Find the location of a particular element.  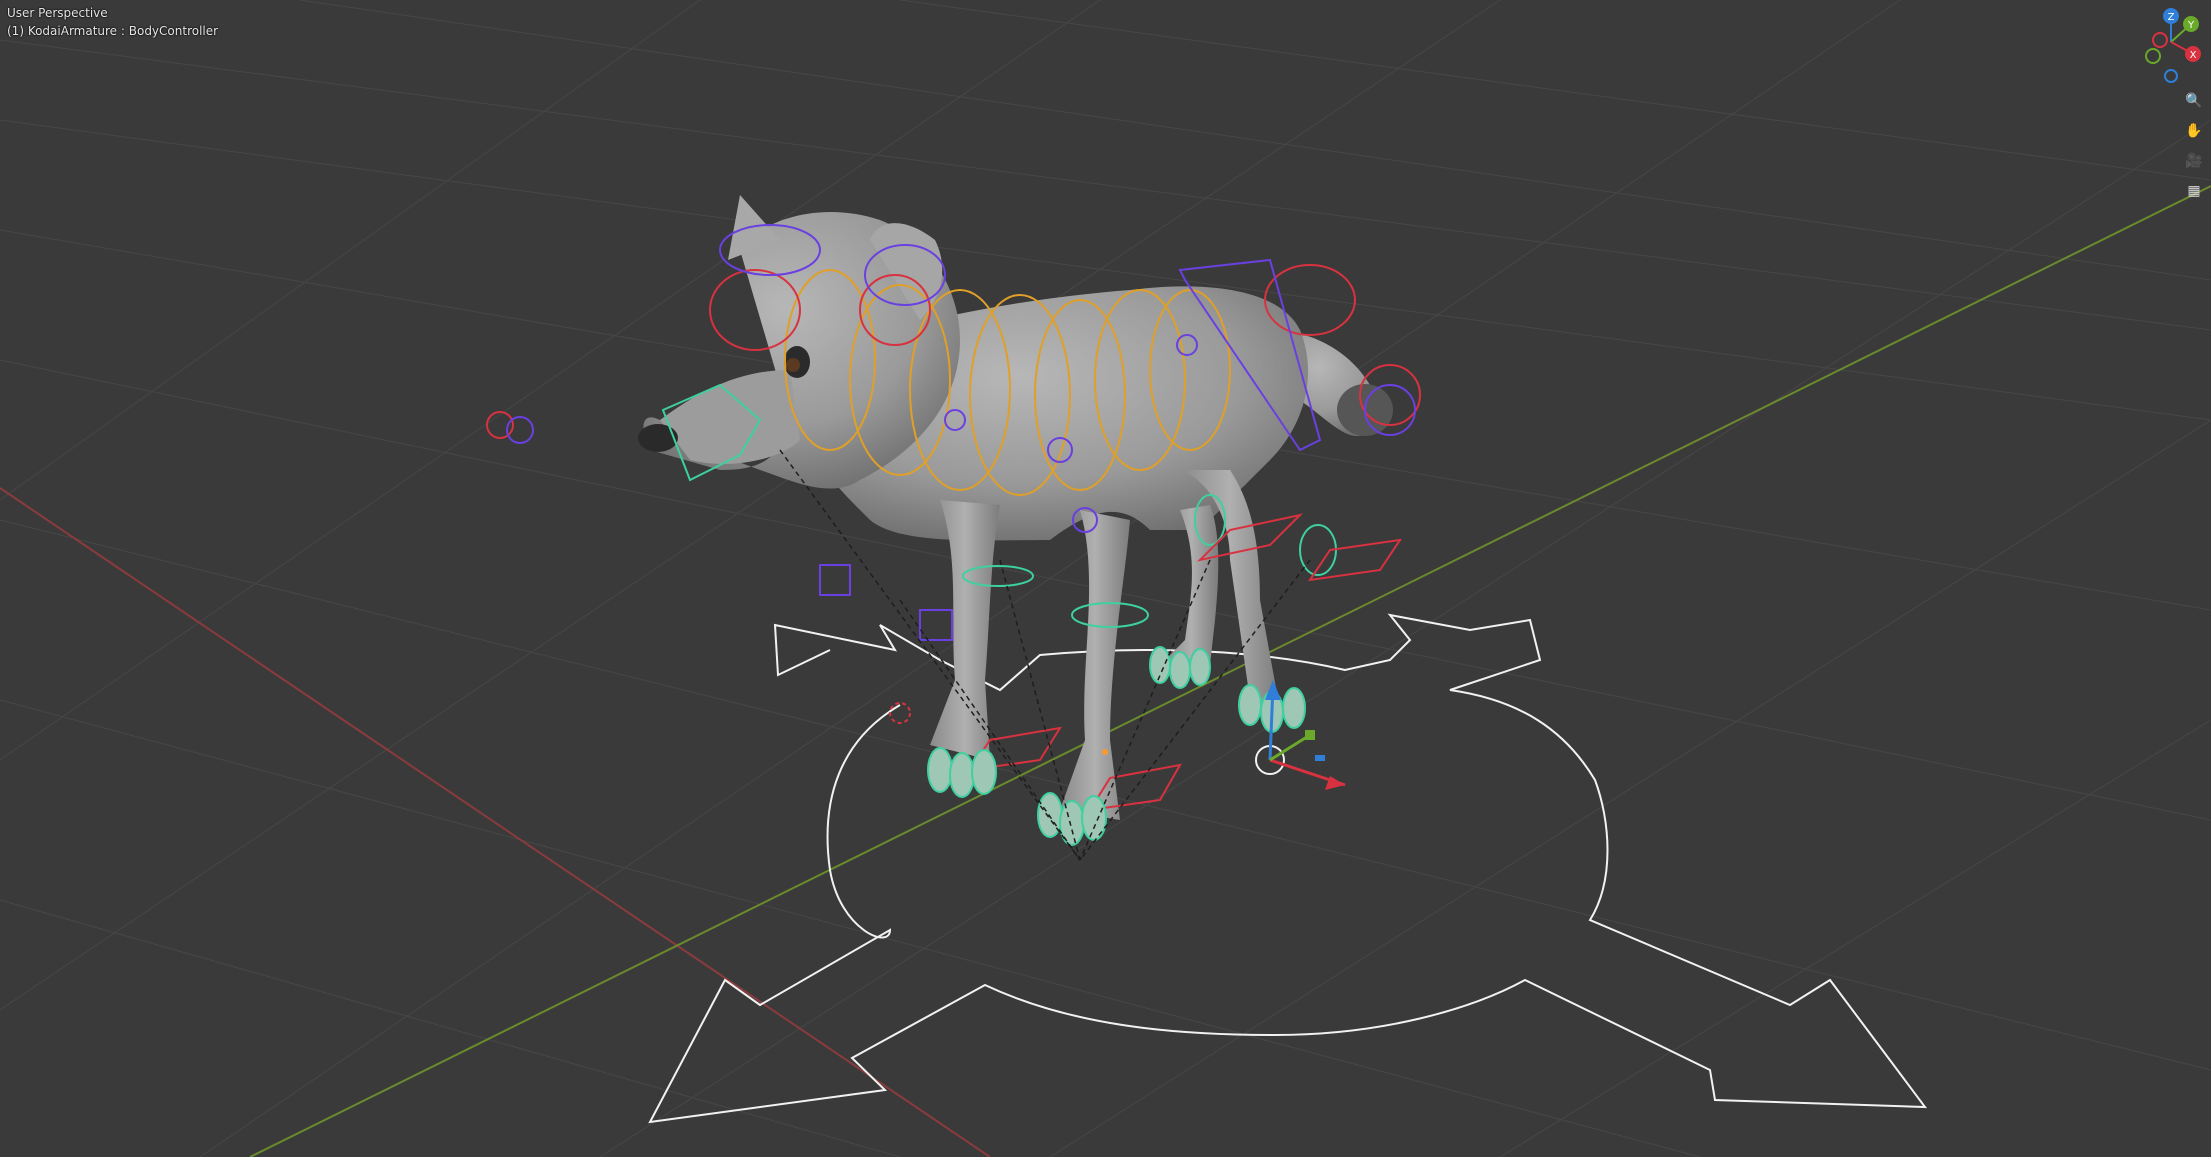

grid-icon: ▦ is located at coordinates (2194, 191).